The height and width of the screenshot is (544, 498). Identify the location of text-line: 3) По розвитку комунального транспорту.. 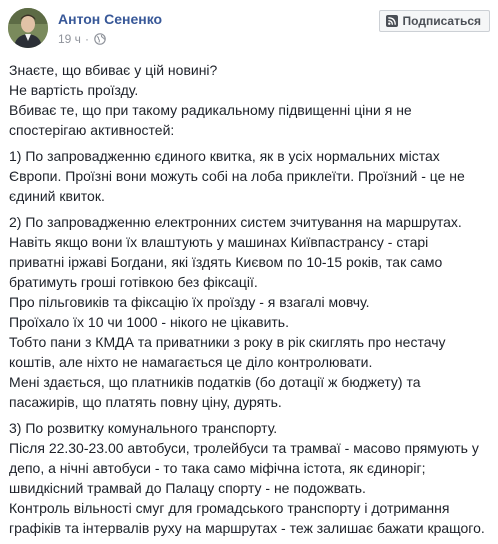
(143, 428).